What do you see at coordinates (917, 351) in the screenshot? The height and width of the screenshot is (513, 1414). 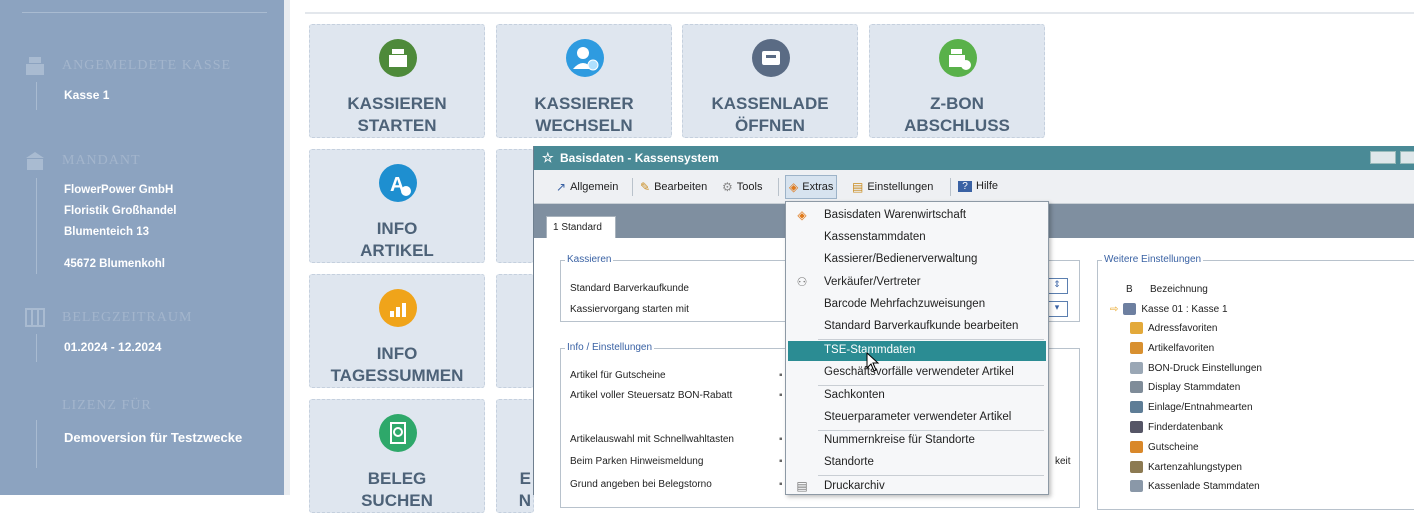 I see `menu-item-tse-stammdaten: TSE-Stammdaten` at bounding box center [917, 351].